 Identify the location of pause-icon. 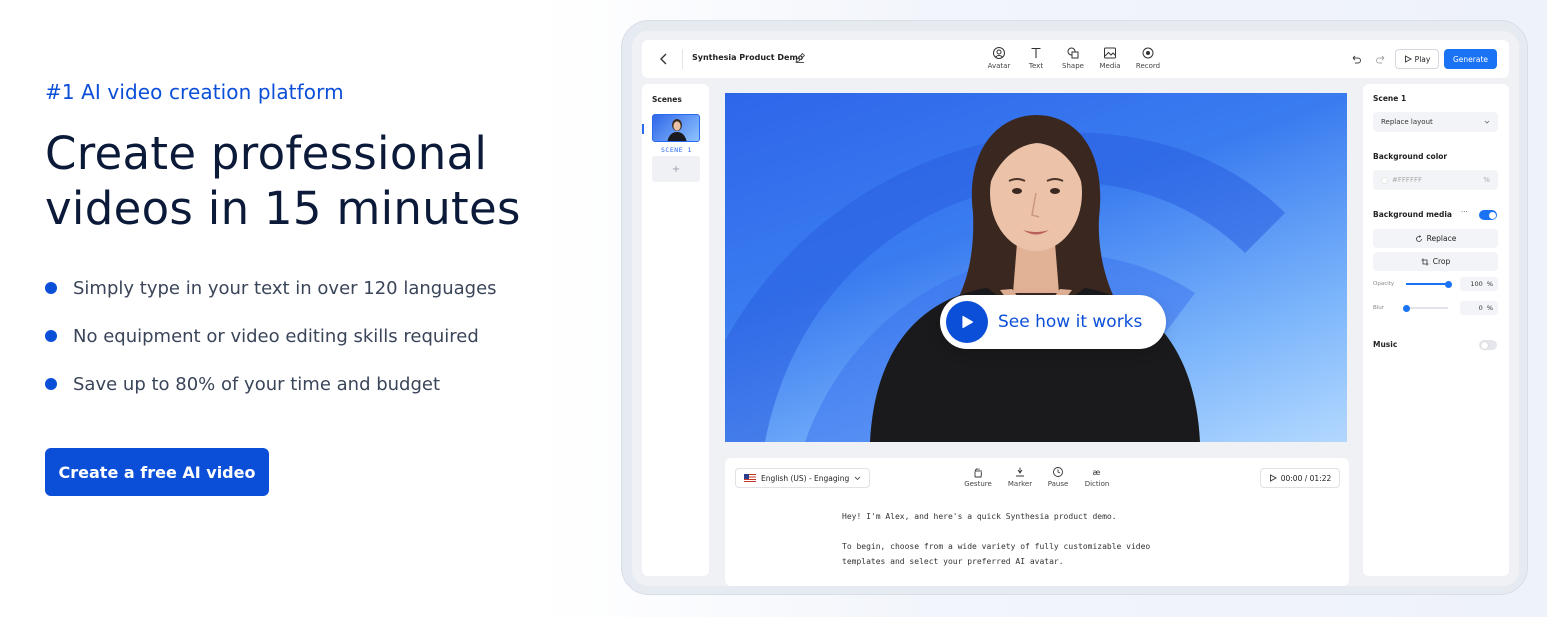
(1058, 472).